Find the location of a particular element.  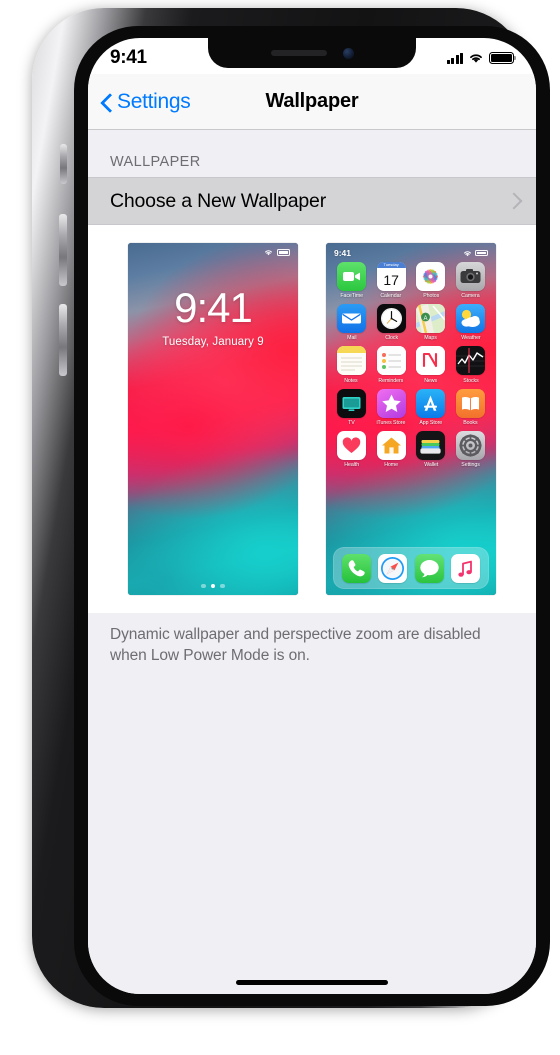

app-calendar: Tuesday 17 Calendar is located at coordinates (391, 280).